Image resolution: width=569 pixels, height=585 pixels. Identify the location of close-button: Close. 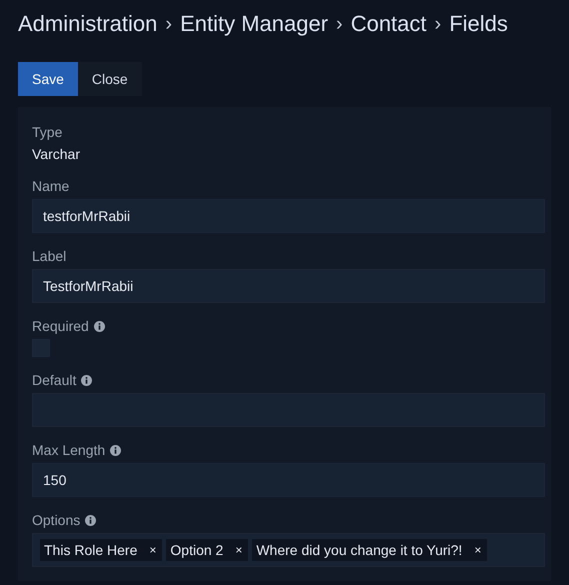
(110, 79).